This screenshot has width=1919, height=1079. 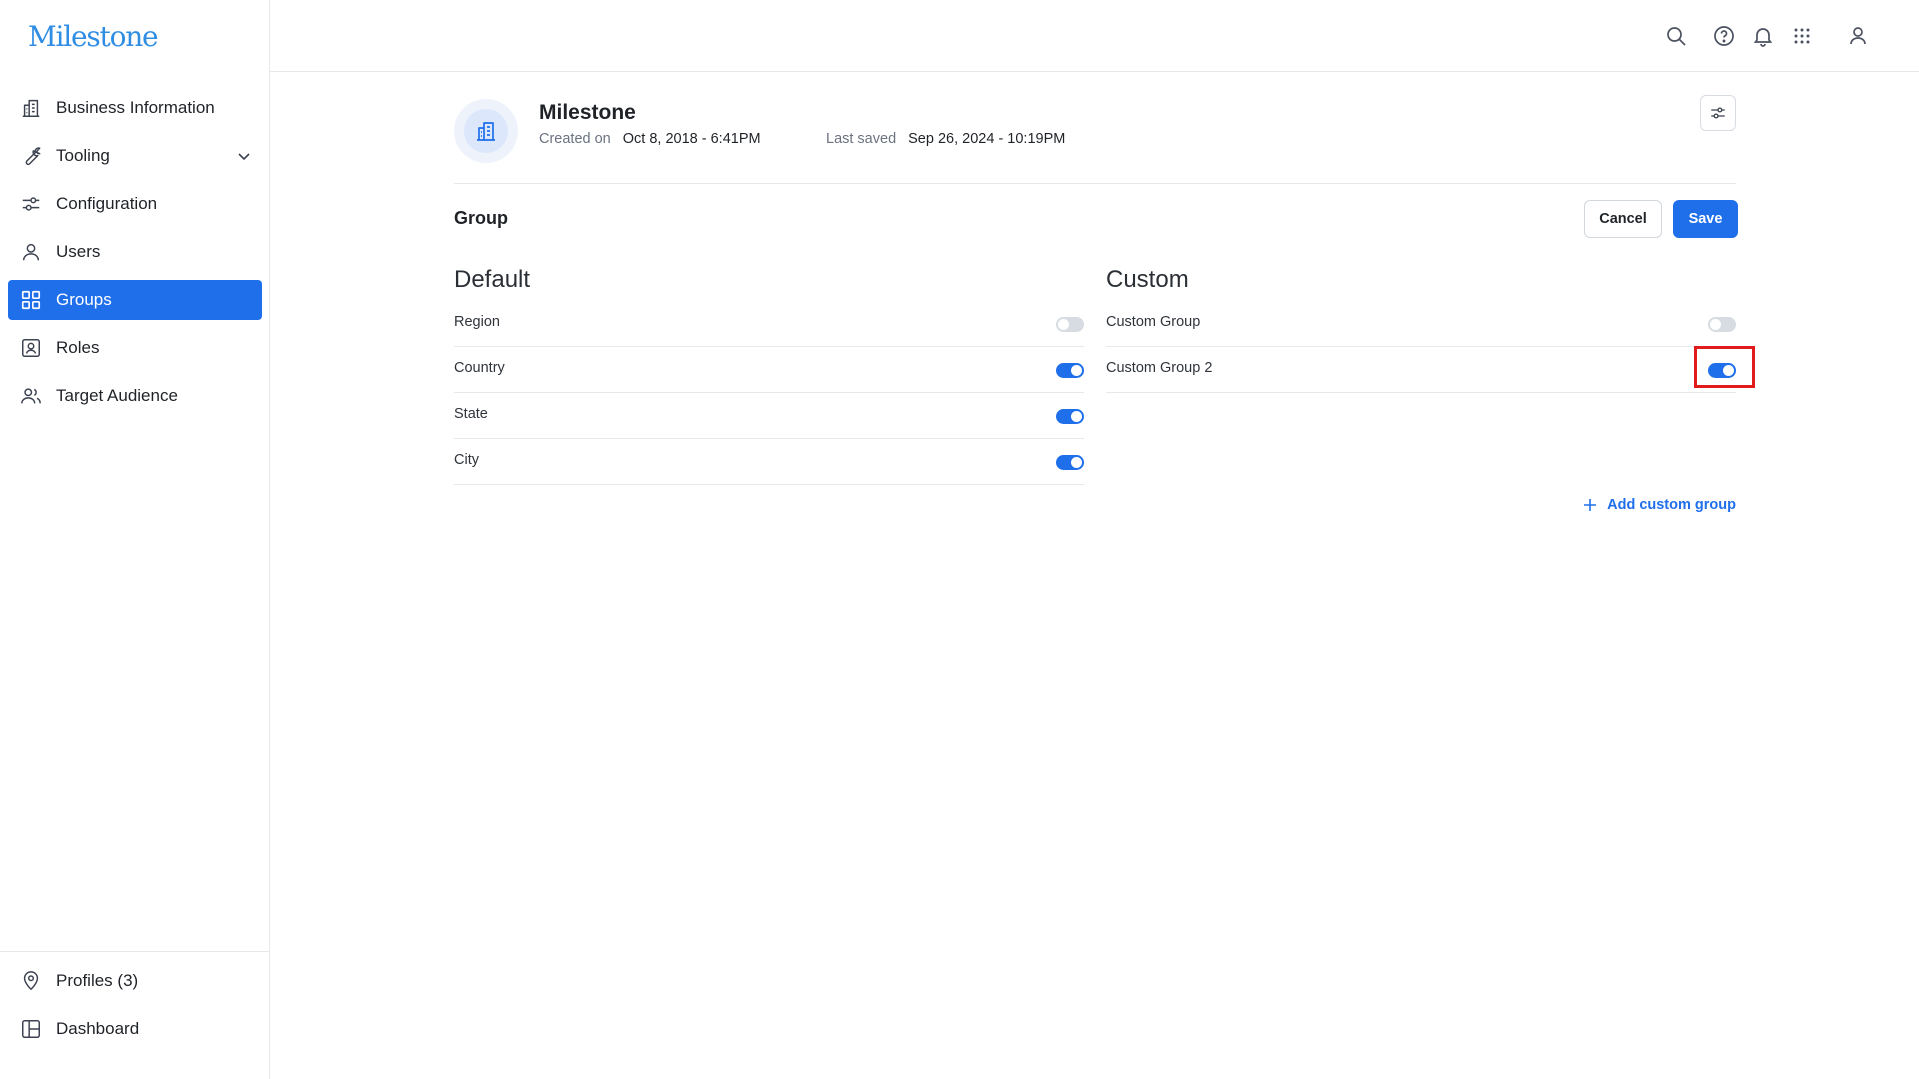 What do you see at coordinates (31, 348) in the screenshot?
I see `id-badge-icon` at bounding box center [31, 348].